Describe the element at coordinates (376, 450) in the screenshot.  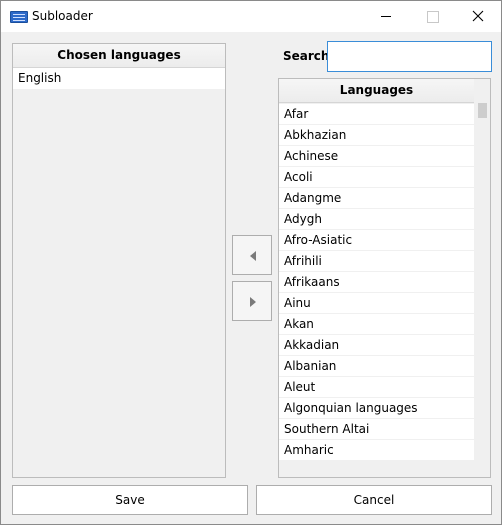
I see `language-item: Amharic` at that location.